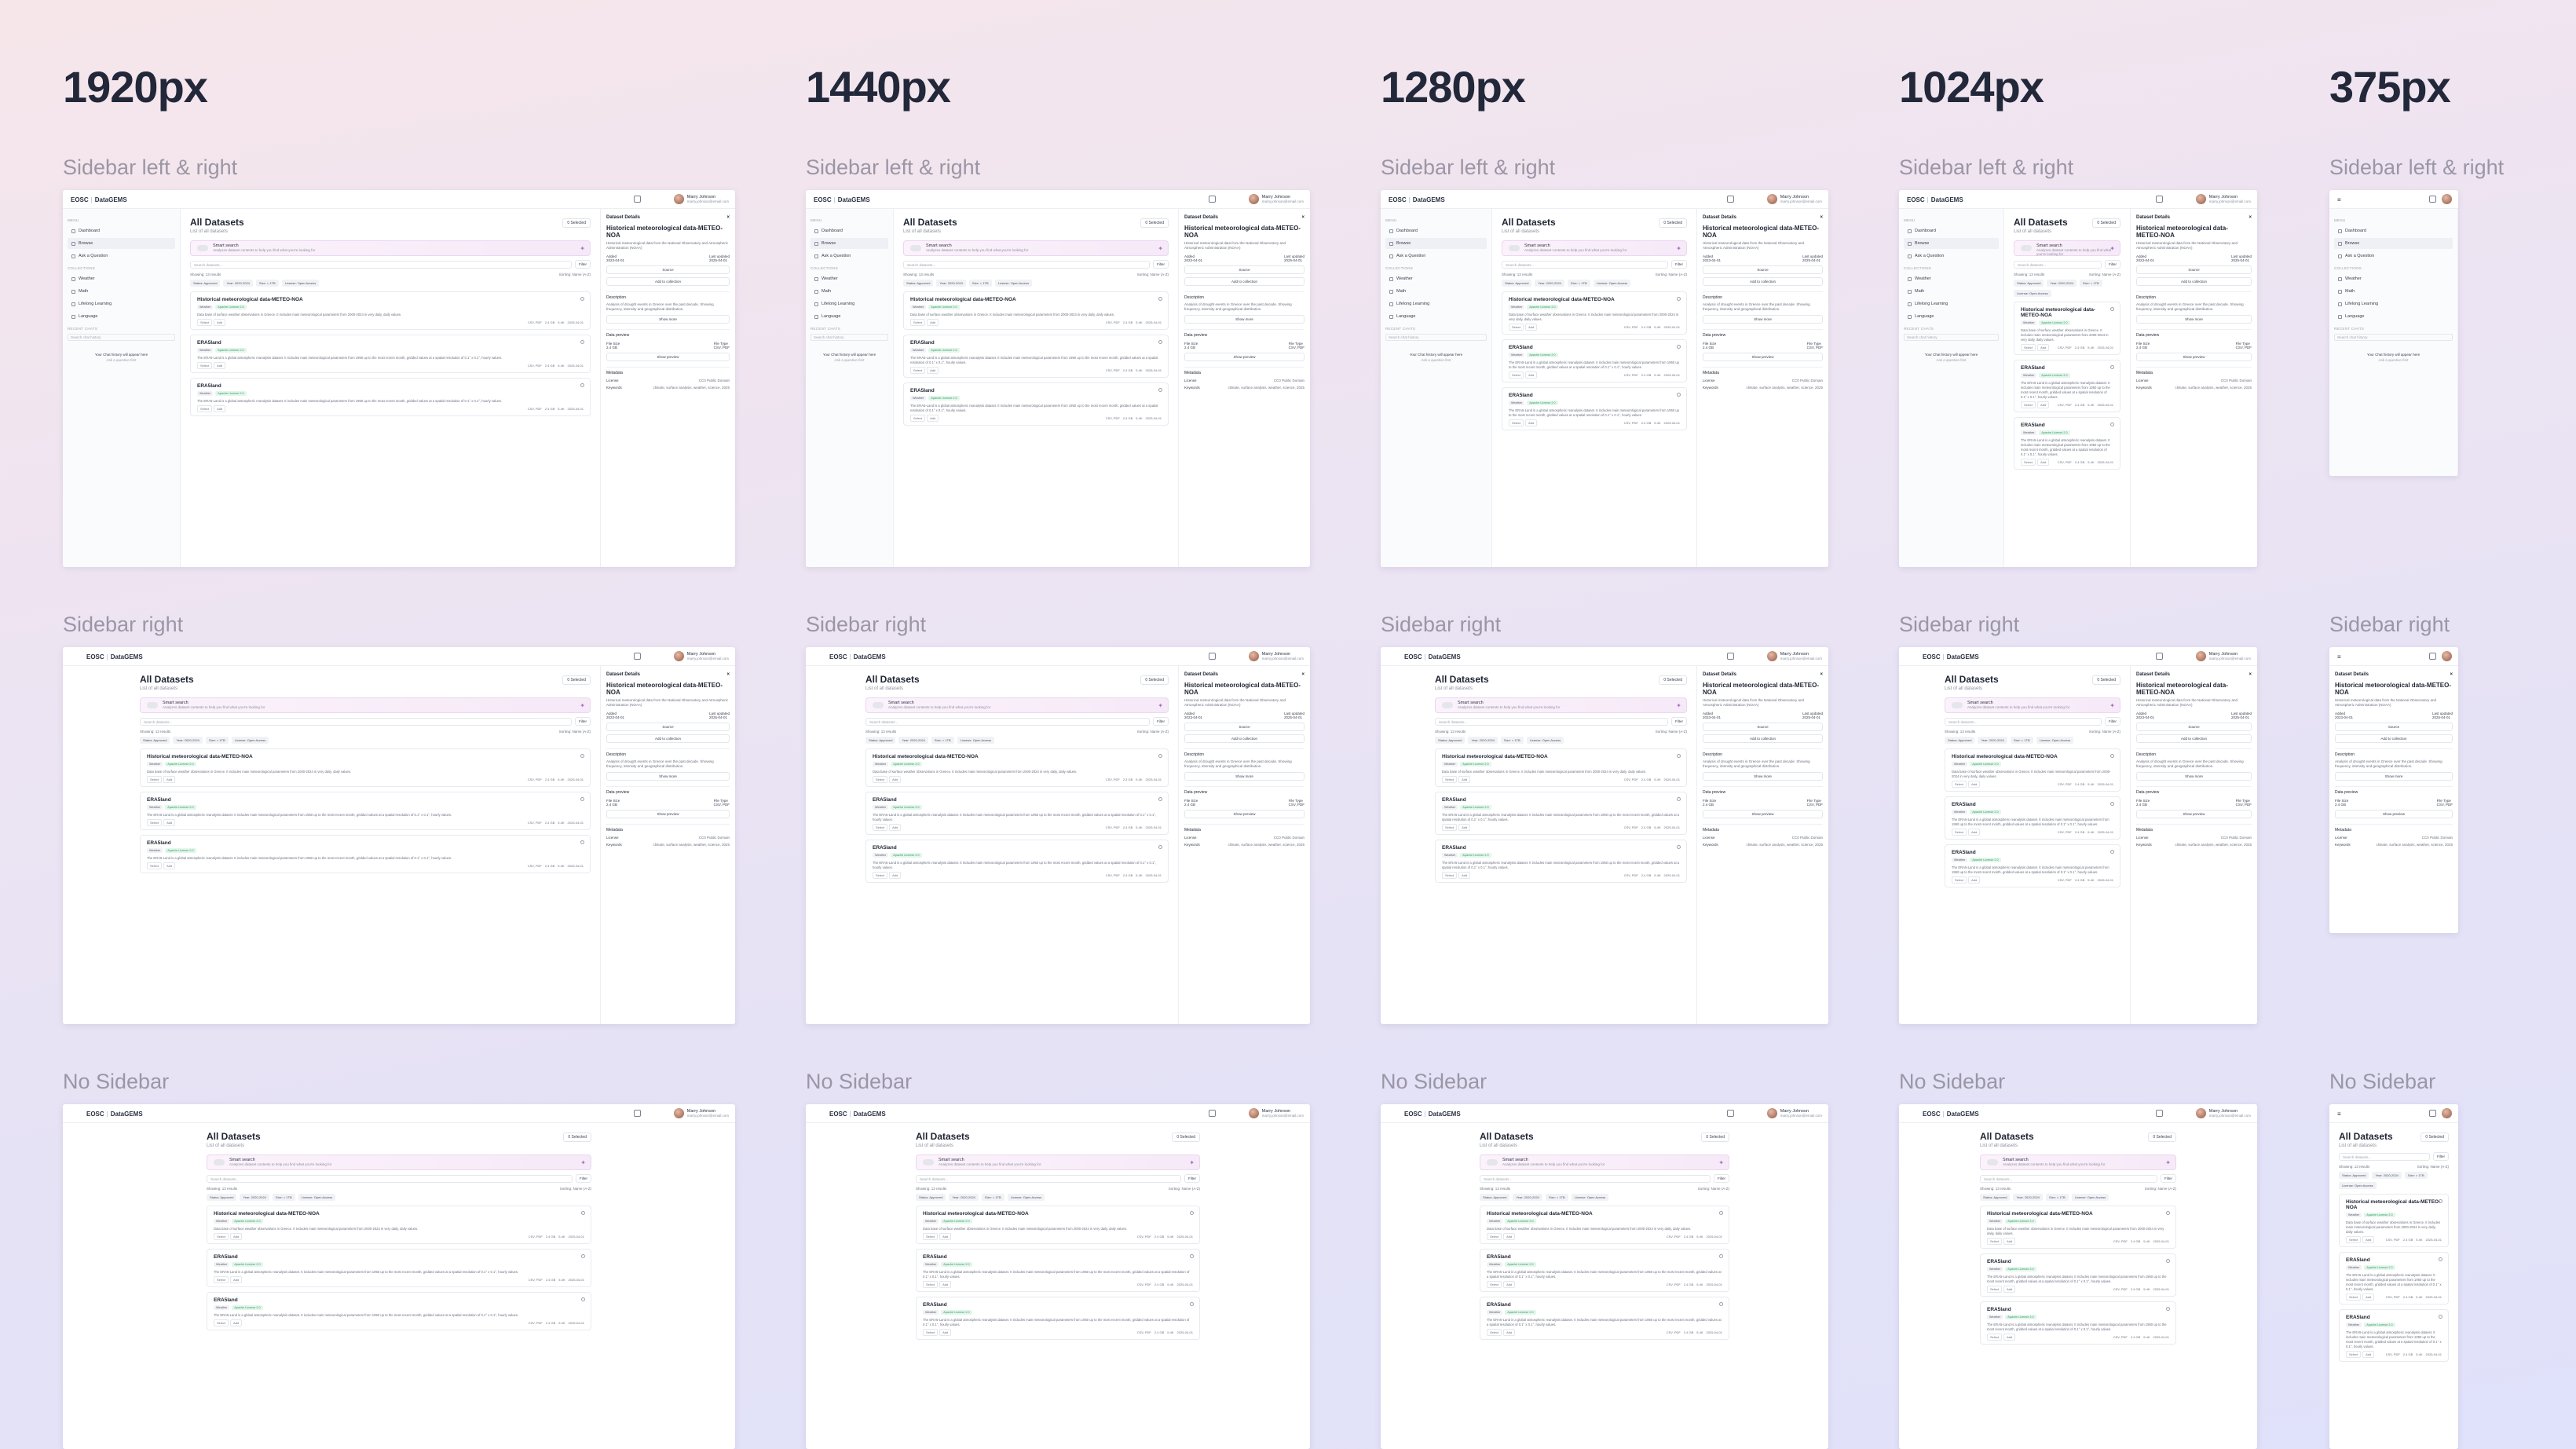 The height and width of the screenshot is (1449, 2576). Describe the element at coordinates (122, 244) in the screenshot. I see `sidebar-item: Browse` at that location.